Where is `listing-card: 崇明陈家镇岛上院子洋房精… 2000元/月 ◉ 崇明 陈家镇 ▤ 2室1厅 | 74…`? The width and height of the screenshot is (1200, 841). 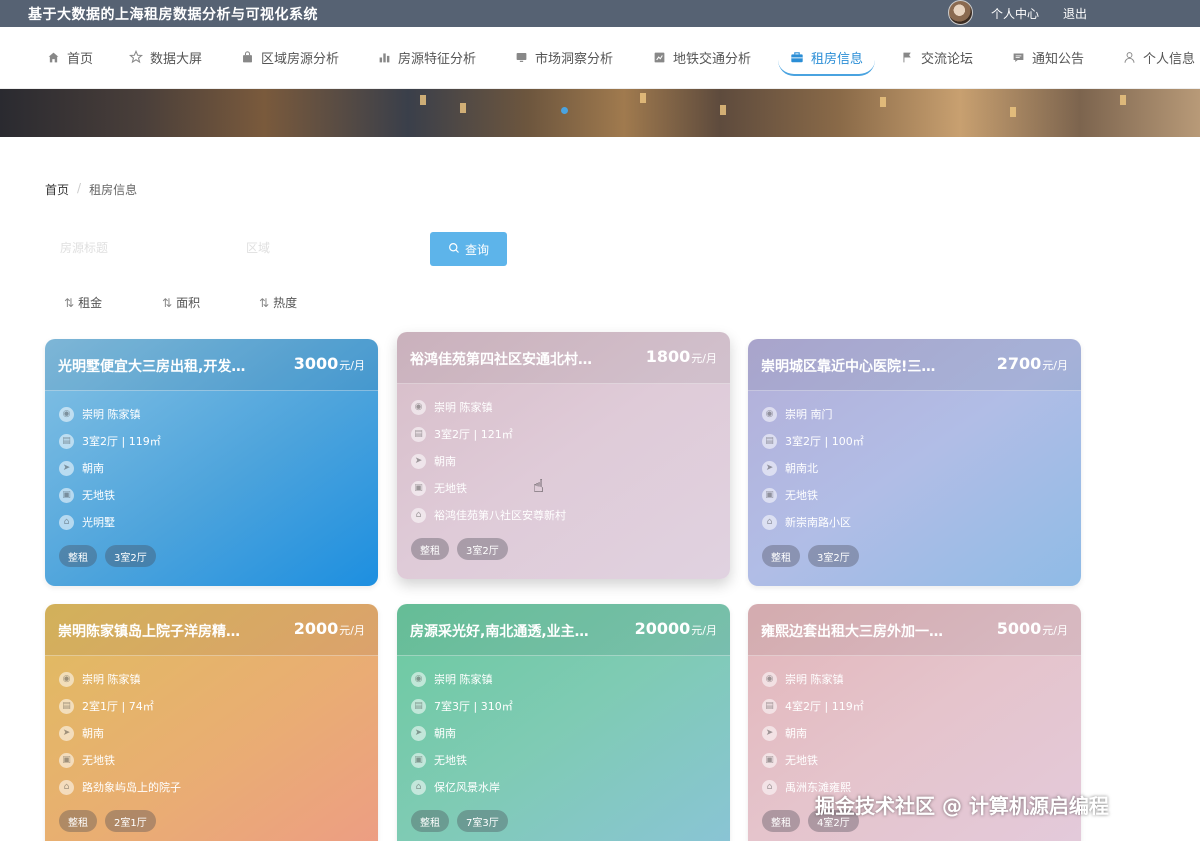 listing-card: 崇明陈家镇岛上院子洋房精… 2000元/月 ◉ 崇明 陈家镇 ▤ 2室1厅 | 74… is located at coordinates (211, 722).